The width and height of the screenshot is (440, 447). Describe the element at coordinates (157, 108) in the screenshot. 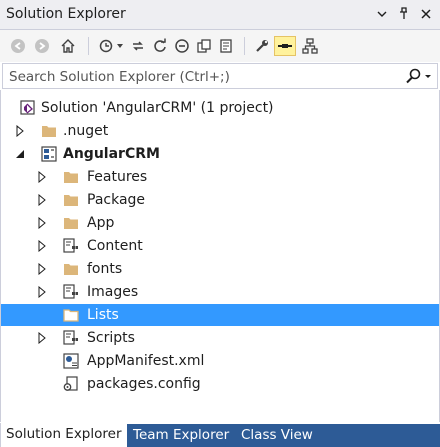

I see `tree-item-label: Solution 'AngularCRM' (1 project)` at that location.